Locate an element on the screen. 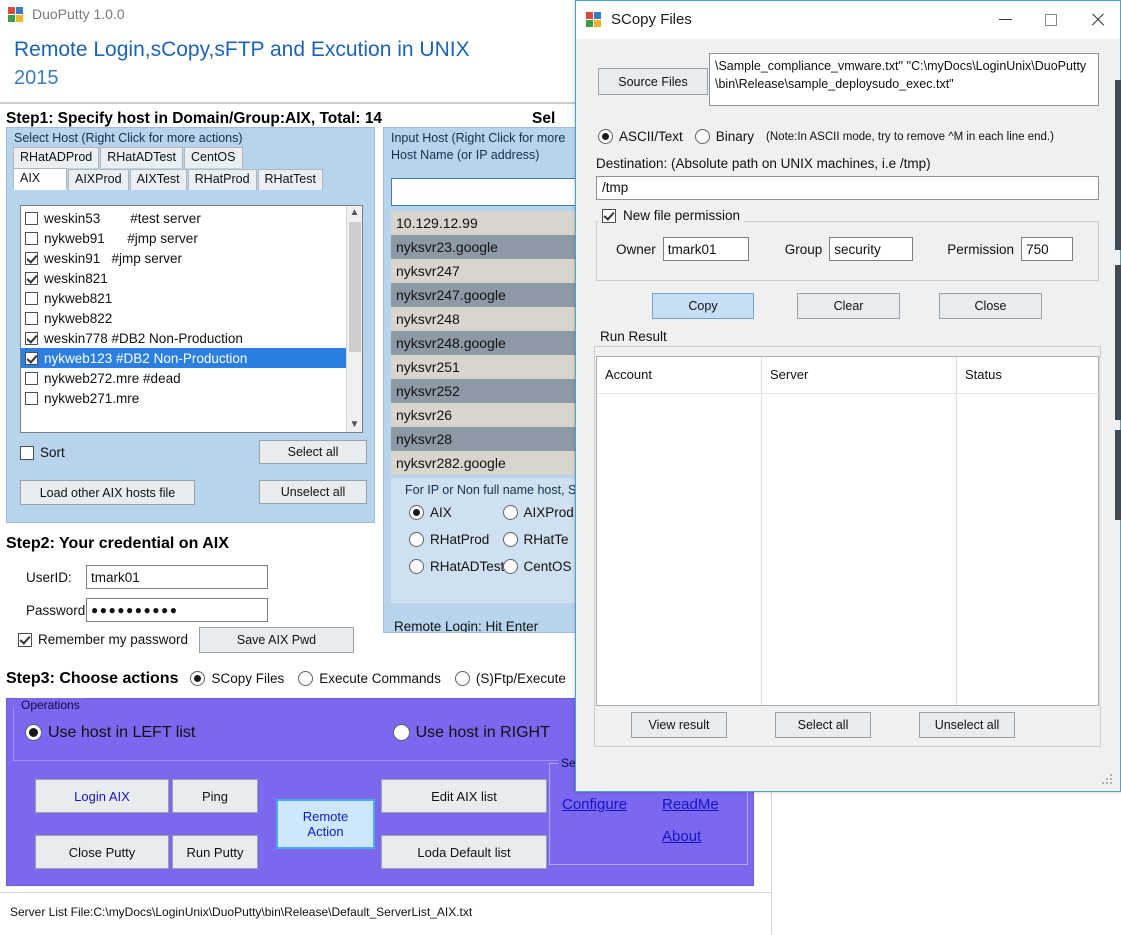 The height and width of the screenshot is (935, 1121). configure-link: Configure is located at coordinates (594, 804).